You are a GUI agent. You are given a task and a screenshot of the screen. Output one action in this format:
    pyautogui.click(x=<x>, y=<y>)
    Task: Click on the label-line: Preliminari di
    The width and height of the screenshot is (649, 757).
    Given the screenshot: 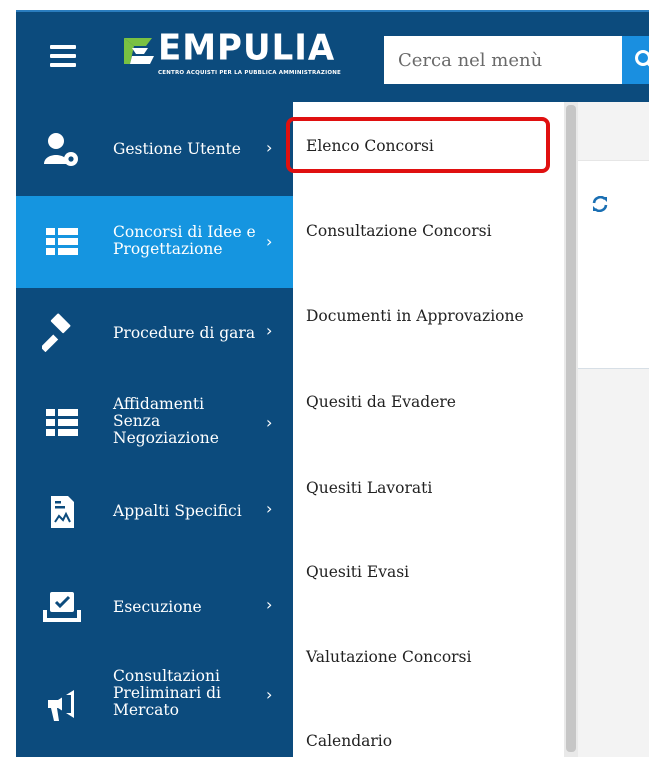 What is the action you would take?
    pyautogui.click(x=167, y=693)
    